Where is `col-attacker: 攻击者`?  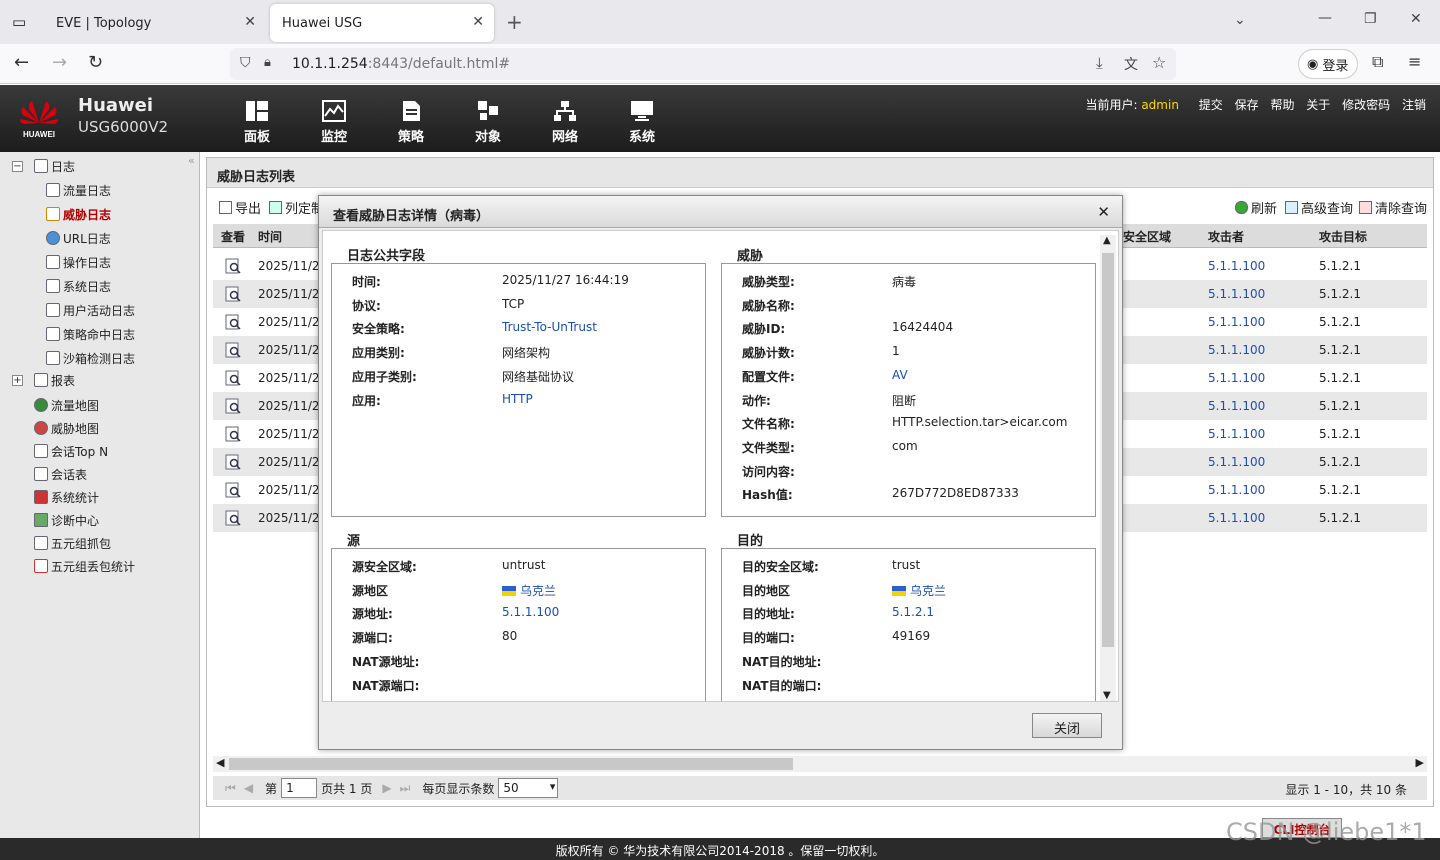 col-attacker: 攻击者 is located at coordinates (1226, 236).